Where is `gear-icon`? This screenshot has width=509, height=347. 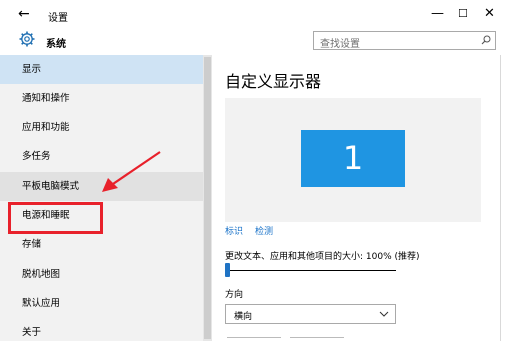 gear-icon is located at coordinates (27, 39).